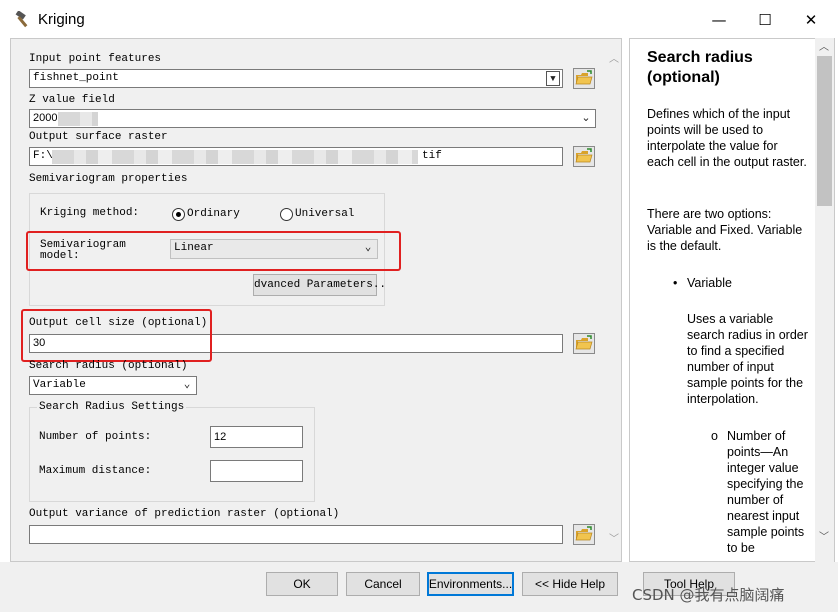 The image size is (838, 612). What do you see at coordinates (21, 19) in the screenshot?
I see `hammer-icon` at bounding box center [21, 19].